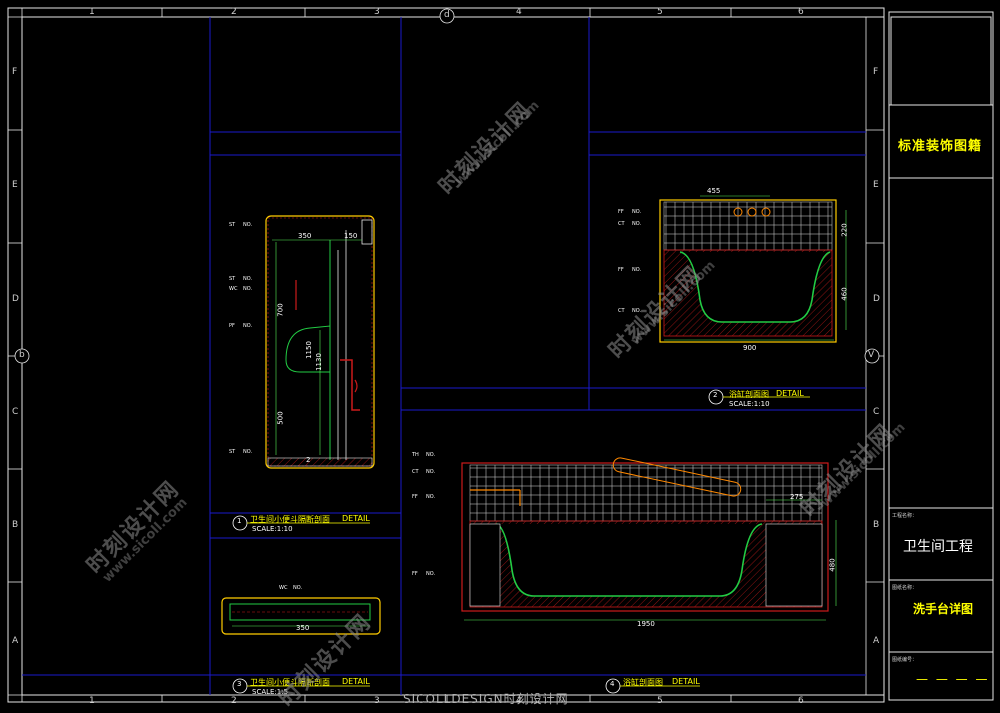 This screenshot has height=713, width=1000. I want to click on grid-col-4: 4, so click(519, 12).